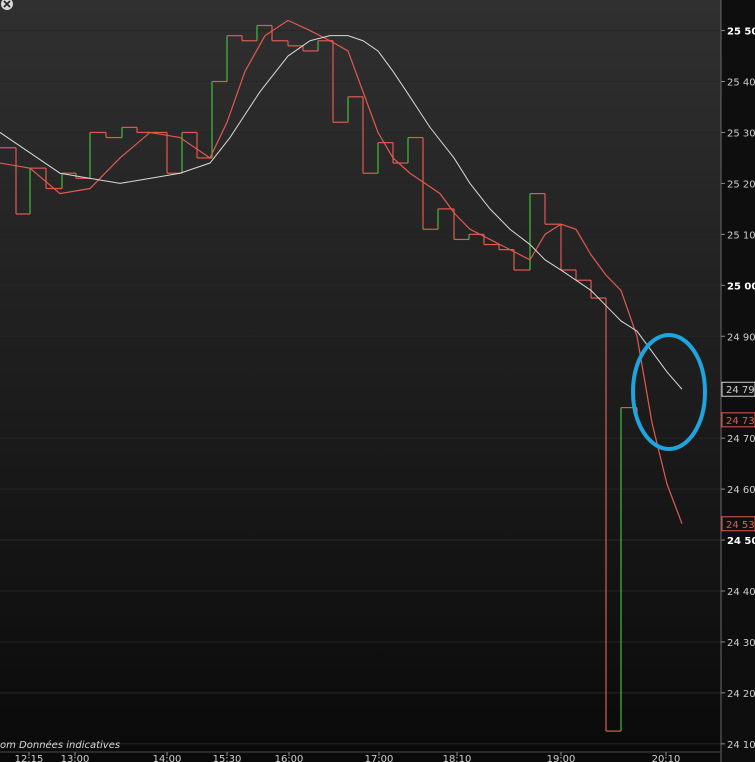 Image resolution: width=755 pixels, height=762 pixels. Describe the element at coordinates (561, 758) in the screenshot. I see `x-tick-label-7: 19:00` at that location.